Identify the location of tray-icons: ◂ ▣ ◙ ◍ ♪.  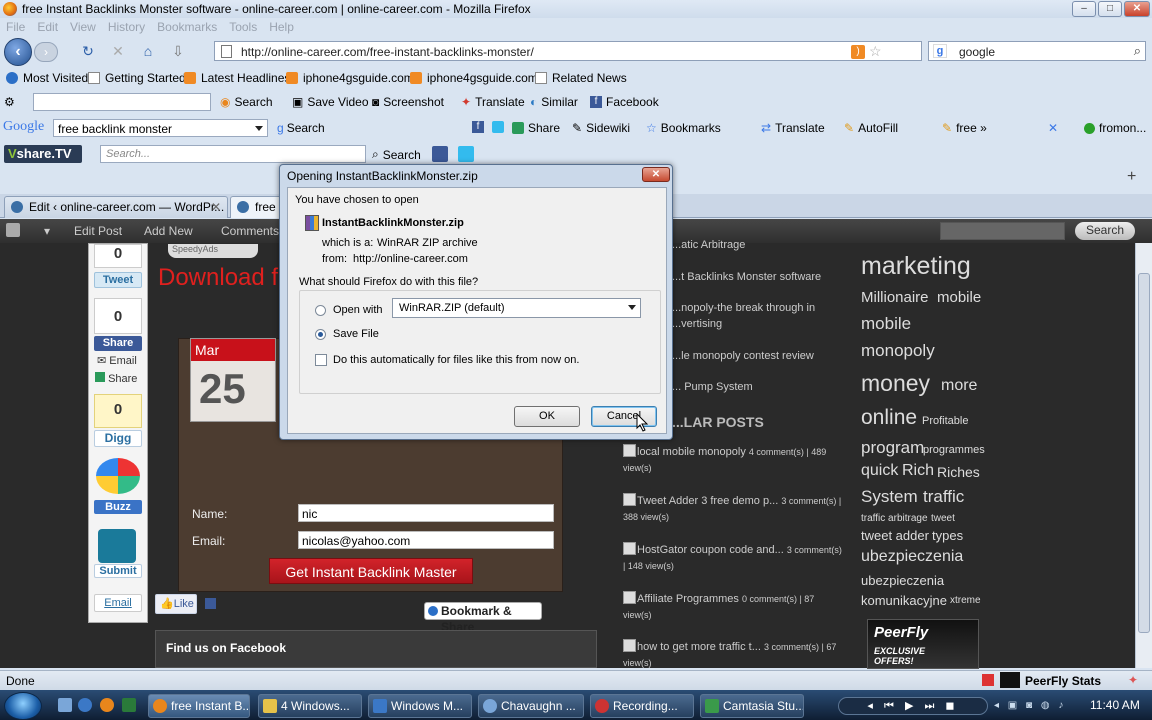
(1039, 707).